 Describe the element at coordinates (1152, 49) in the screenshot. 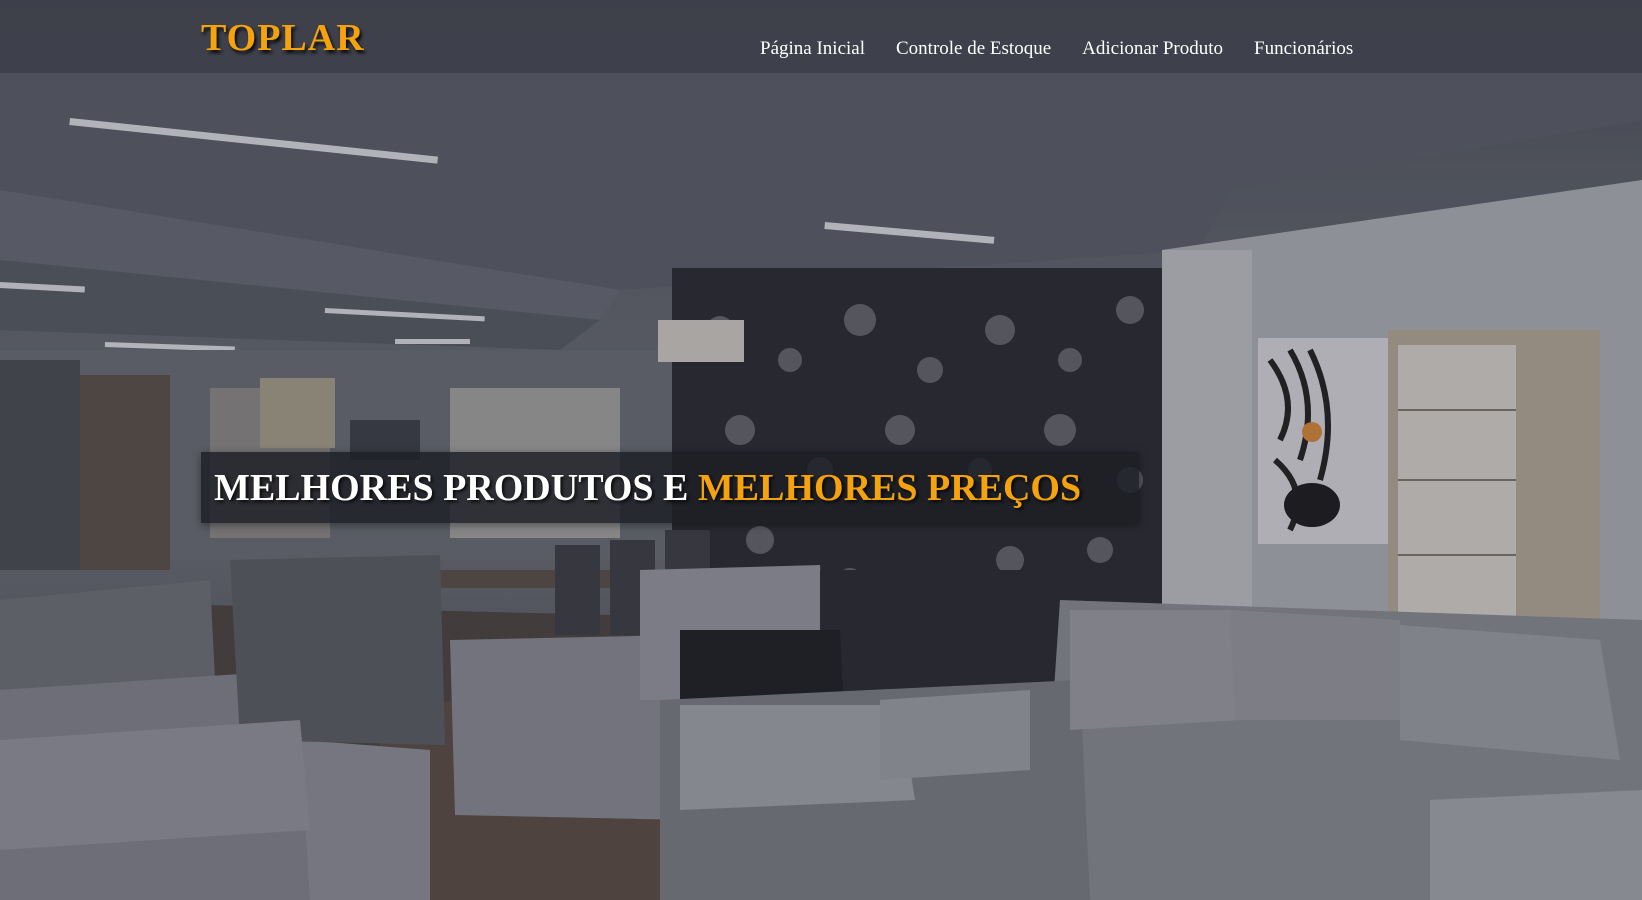

I see `nav-link-adicionar-produto: Adicionar Produto` at that location.